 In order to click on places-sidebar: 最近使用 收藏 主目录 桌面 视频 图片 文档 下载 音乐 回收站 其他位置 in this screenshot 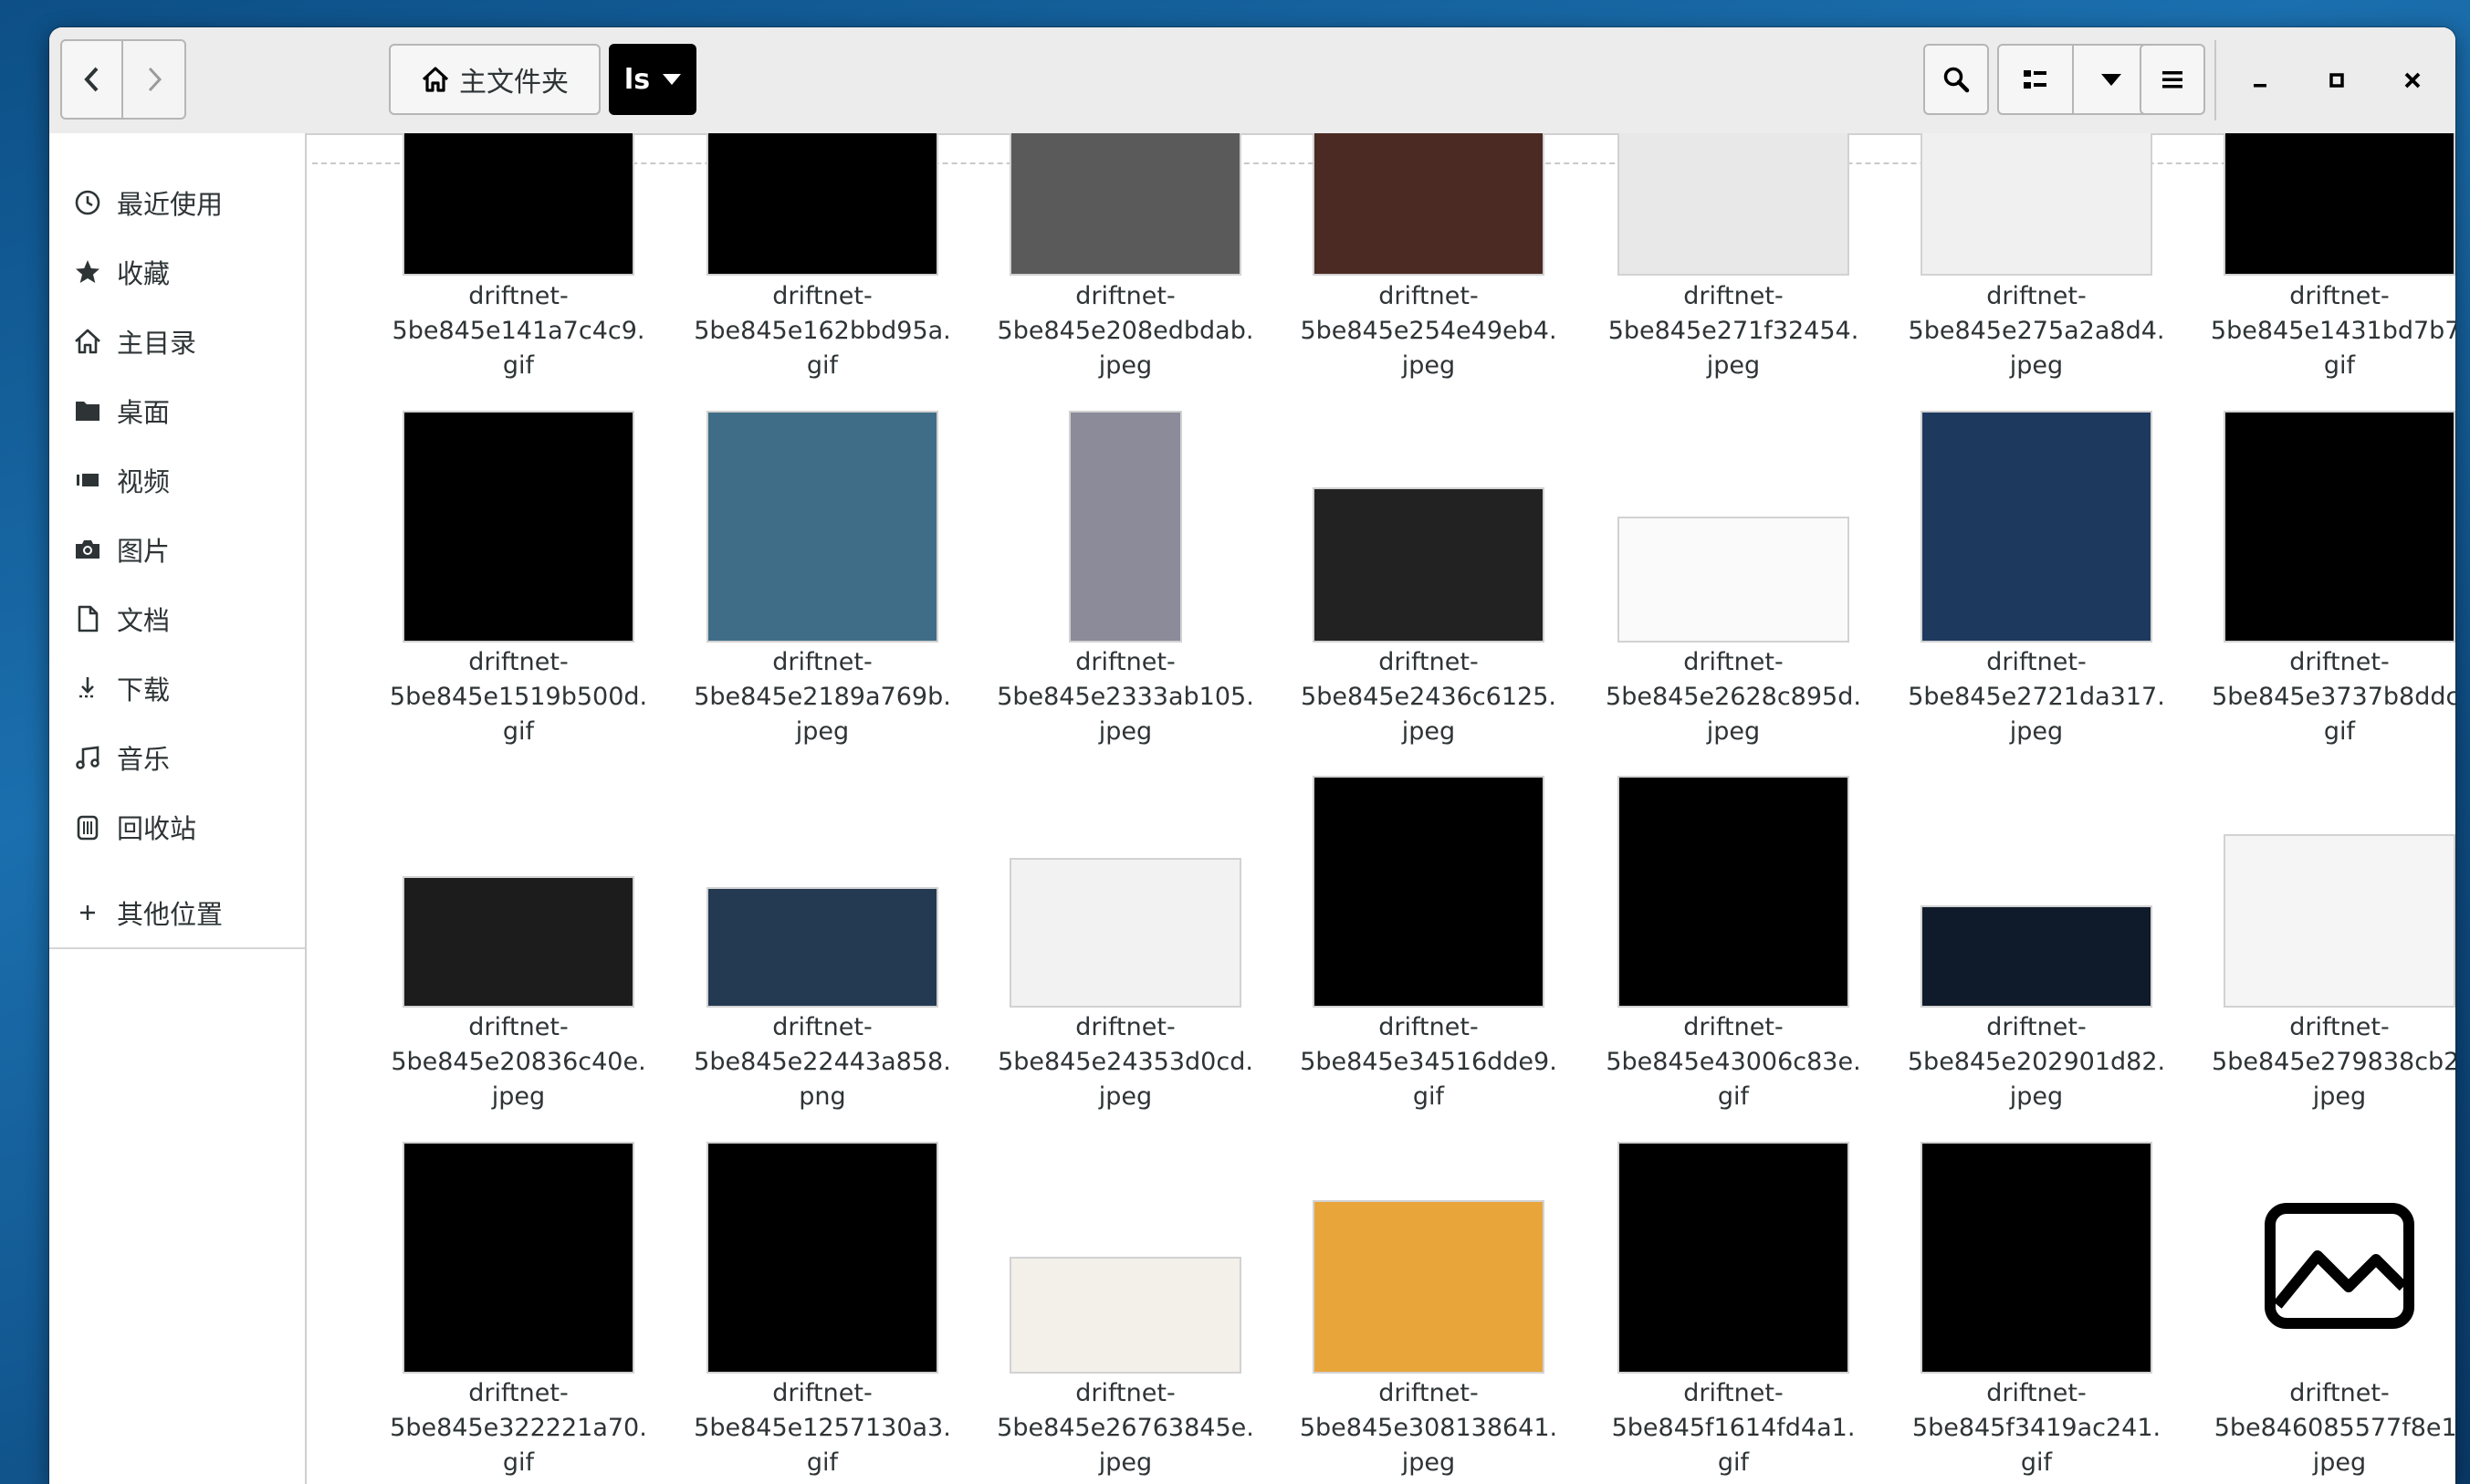, I will do `click(178, 808)`.